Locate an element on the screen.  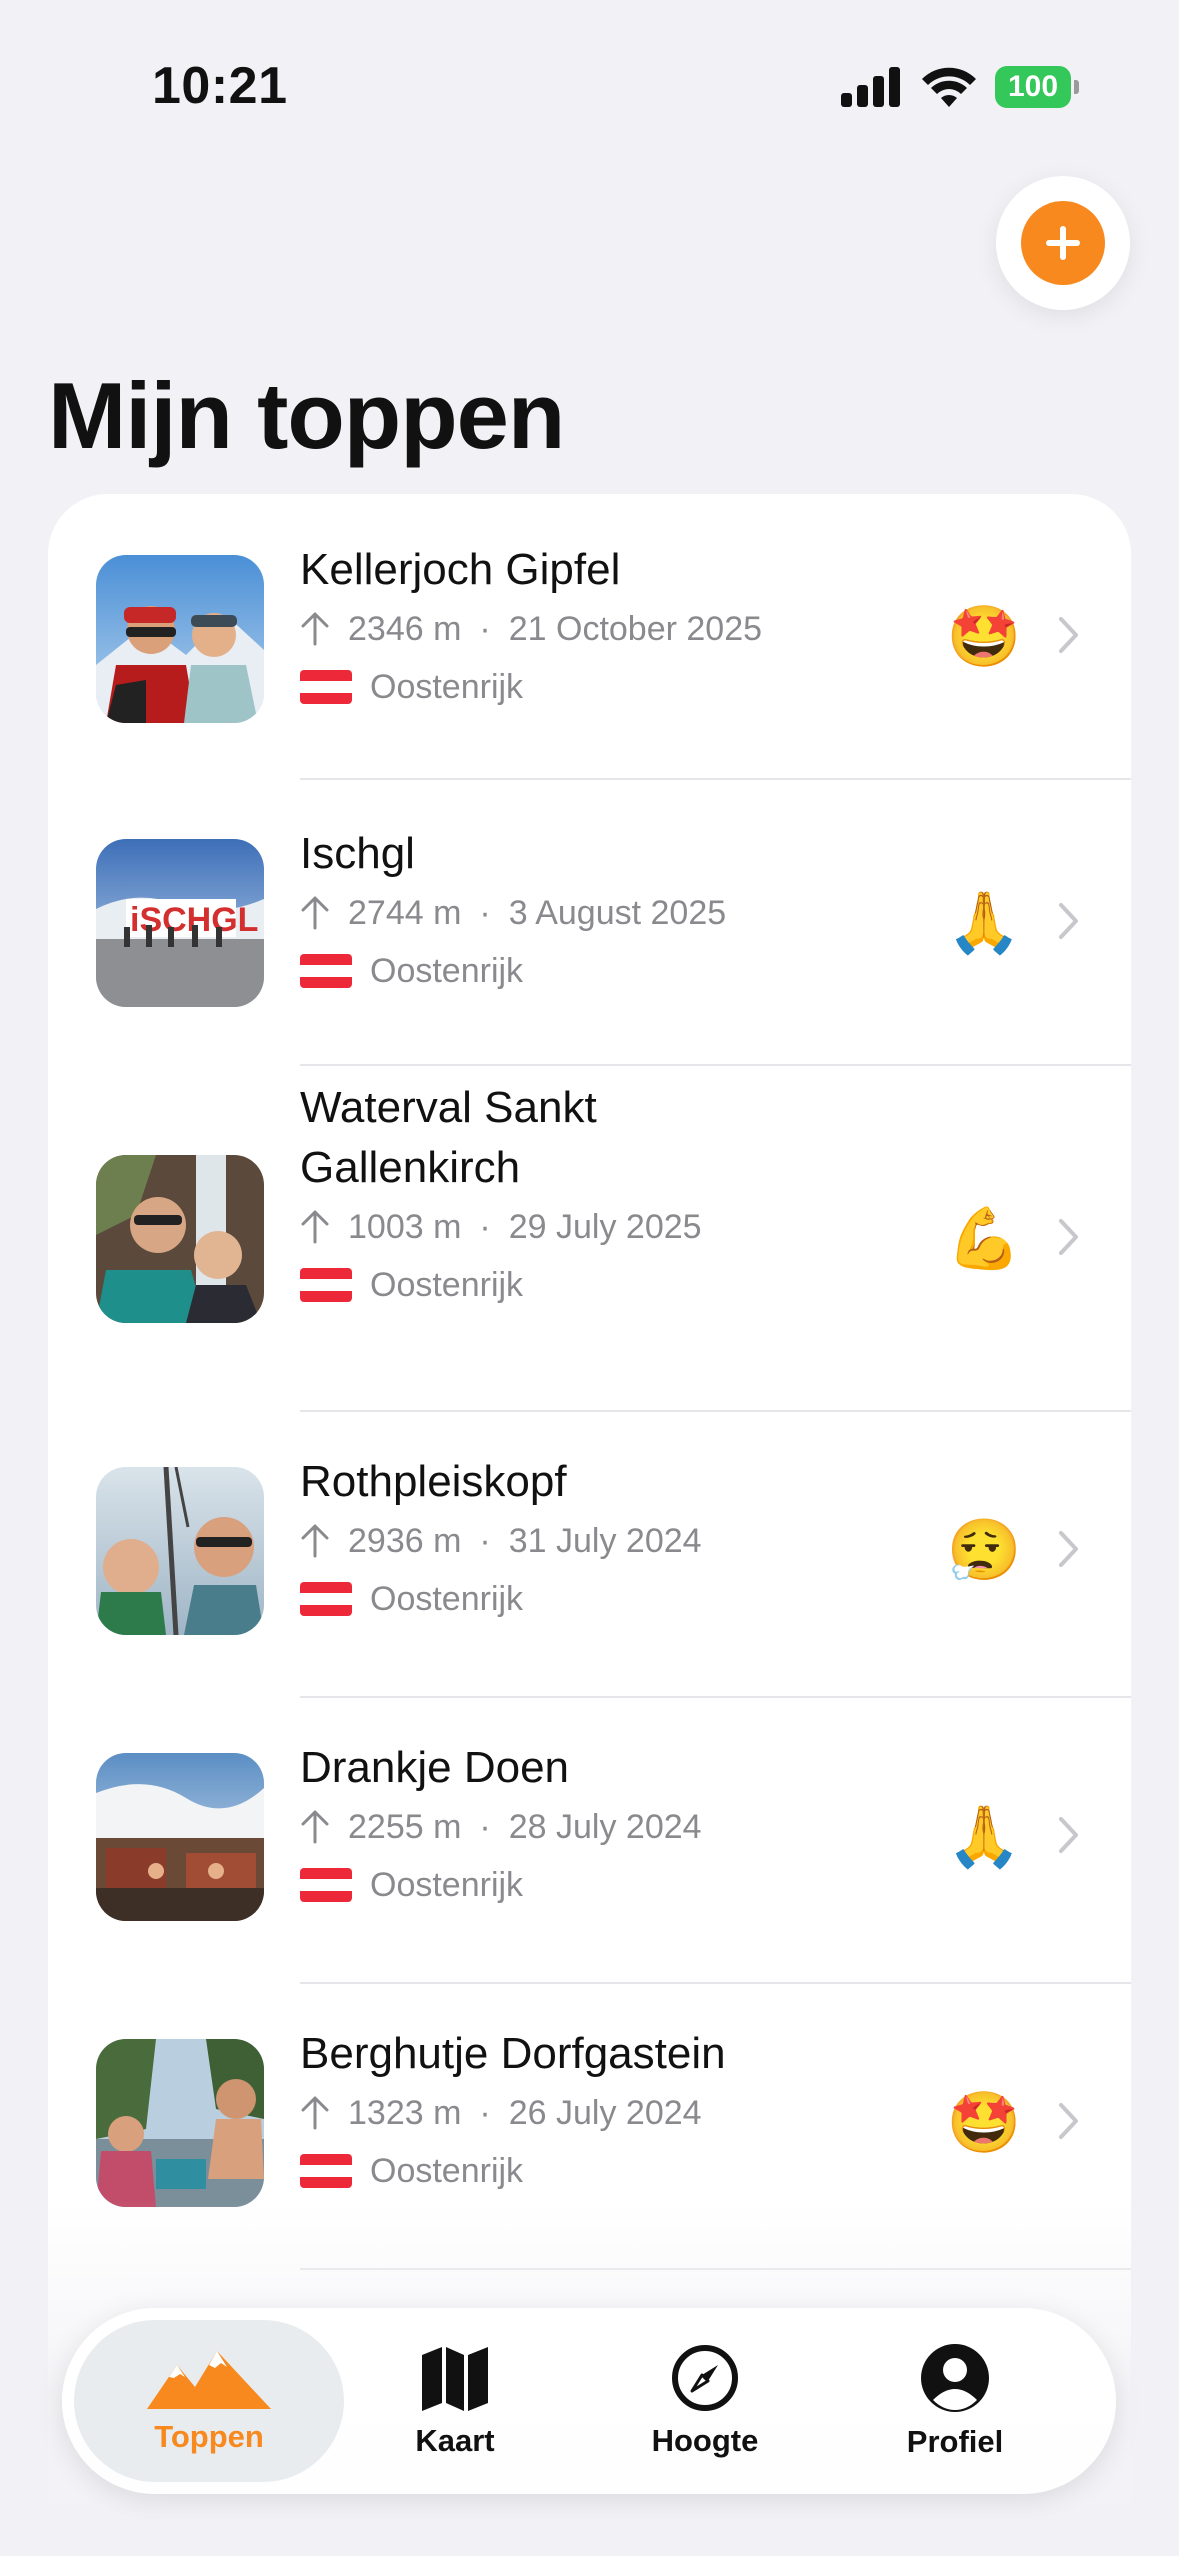
tab-bar: Toppen Kaart Hoogte Profiel is located at coordinates (589, 2401).